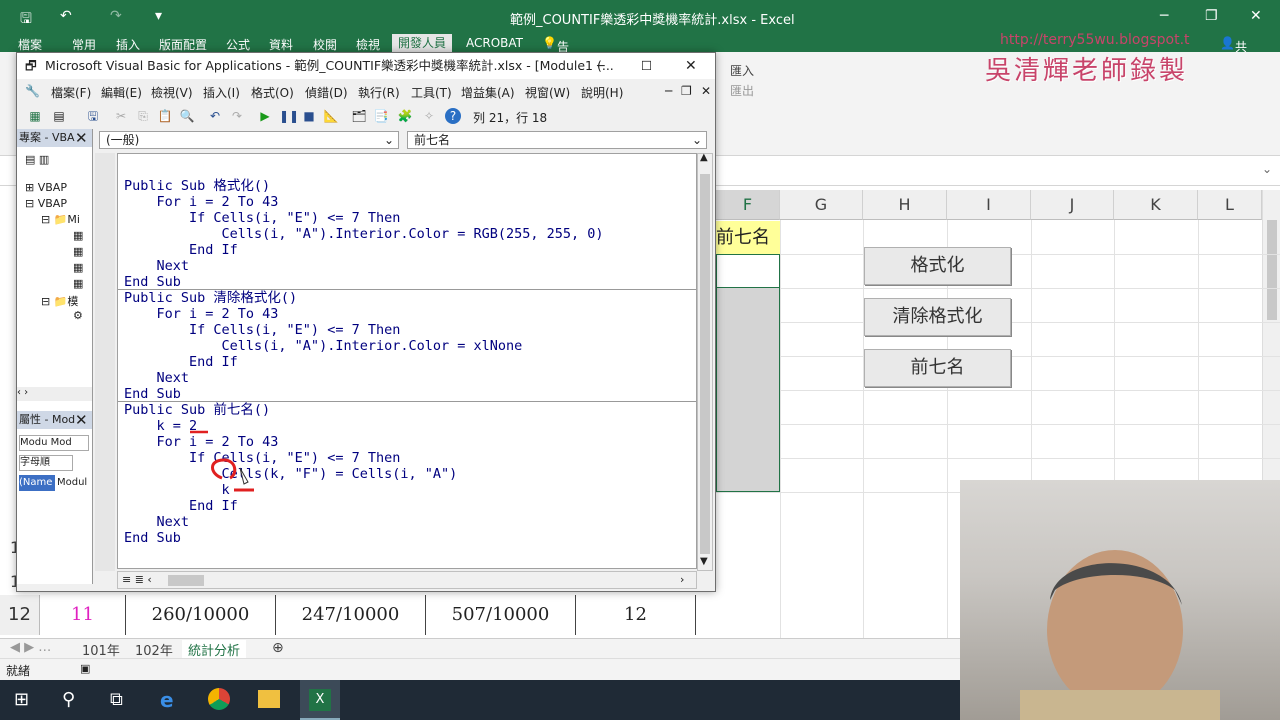  I want to click on properties-close-icon: ✕, so click(81, 420).